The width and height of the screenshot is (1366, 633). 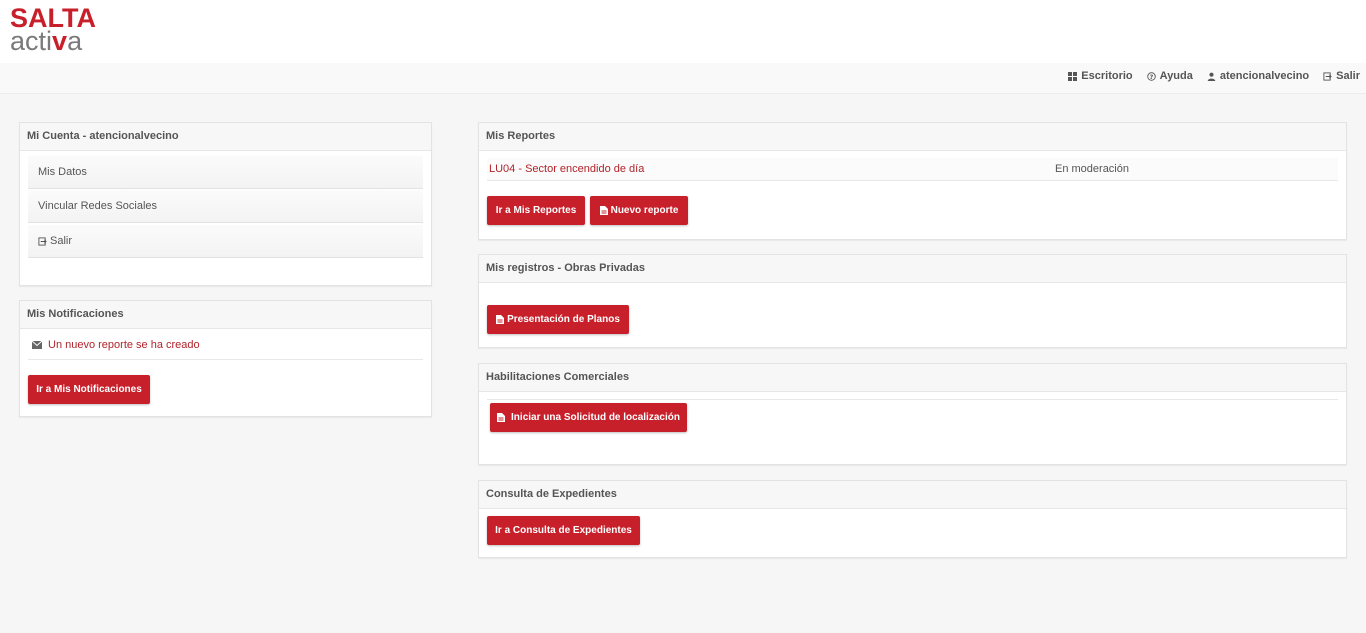 What do you see at coordinates (1107, 76) in the screenshot?
I see `nav-escritorio-label: Escritorio` at bounding box center [1107, 76].